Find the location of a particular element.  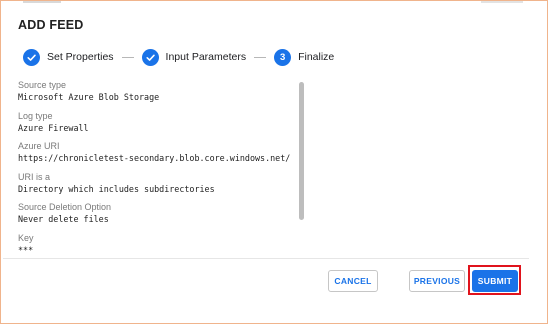

scrollbar is located at coordinates (302, 169).